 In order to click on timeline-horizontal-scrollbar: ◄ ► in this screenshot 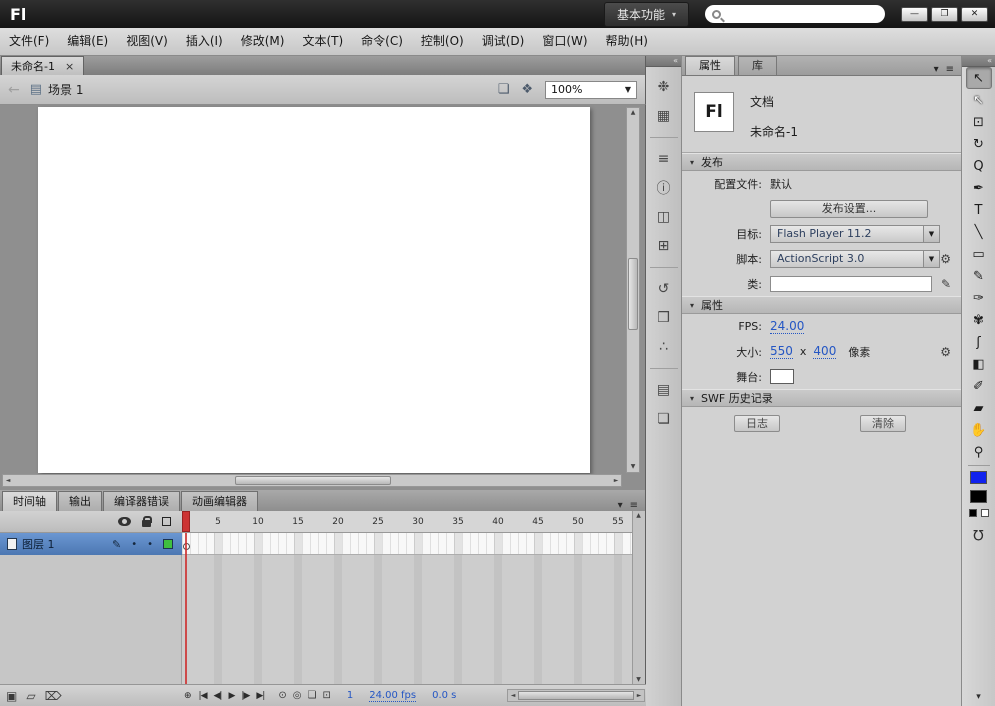, I will do `click(576, 695)`.